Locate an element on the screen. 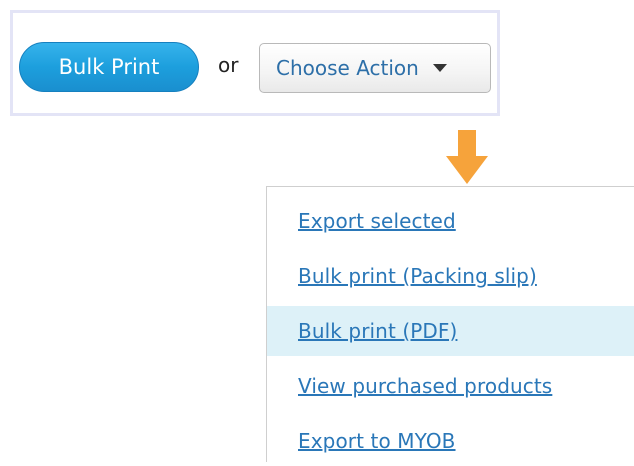 The width and height of the screenshot is (634, 466). caret-down-icon is located at coordinates (439, 68).